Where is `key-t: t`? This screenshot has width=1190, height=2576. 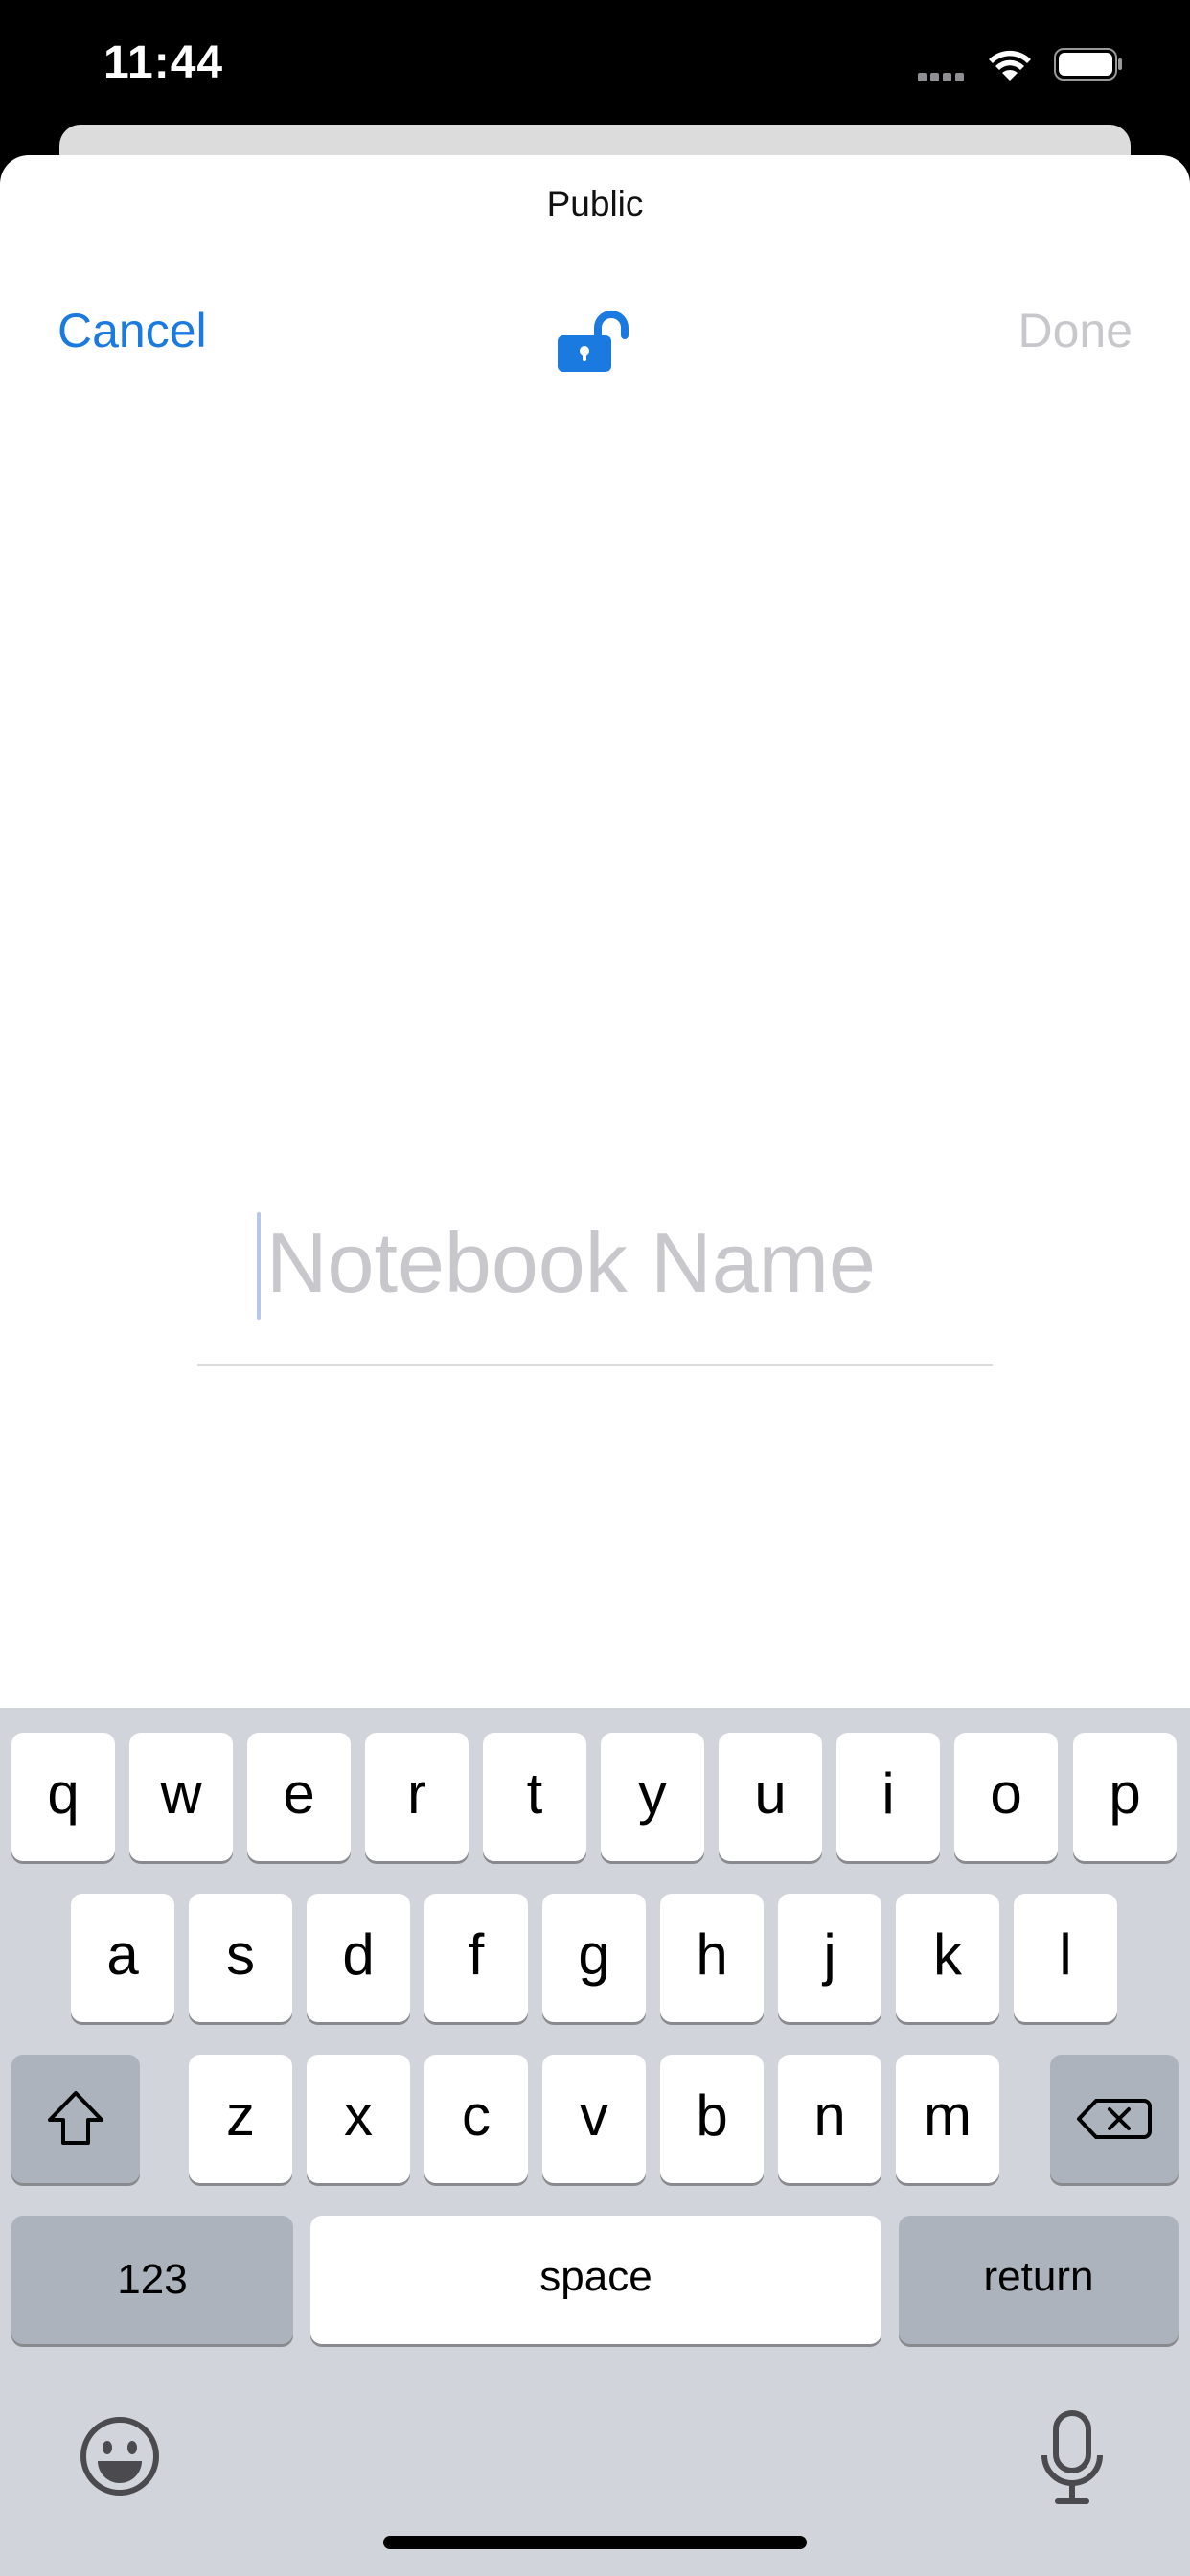
key-t: t is located at coordinates (534, 1797).